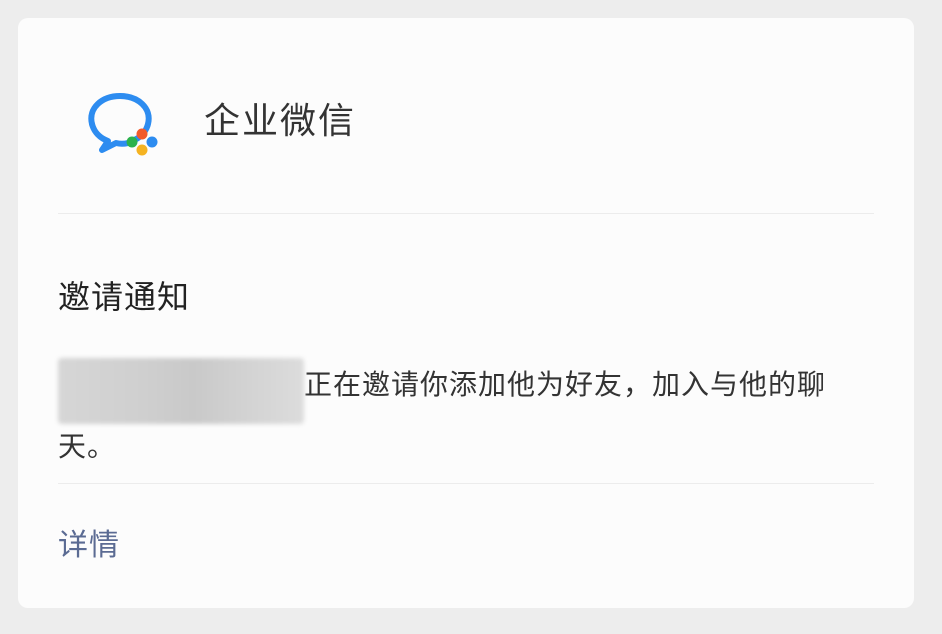  What do you see at coordinates (124, 297) in the screenshot?
I see `notice-title: 邀请通知` at bounding box center [124, 297].